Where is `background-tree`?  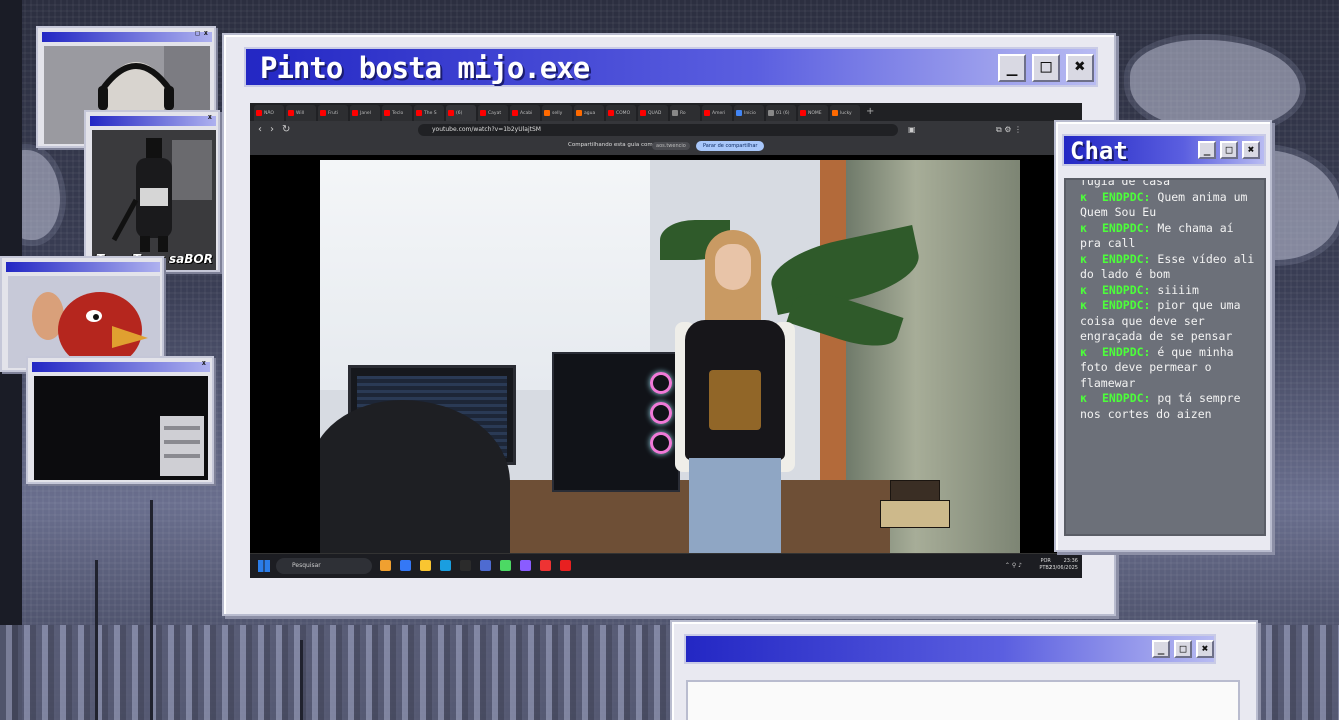 background-tree is located at coordinates (301, 680).